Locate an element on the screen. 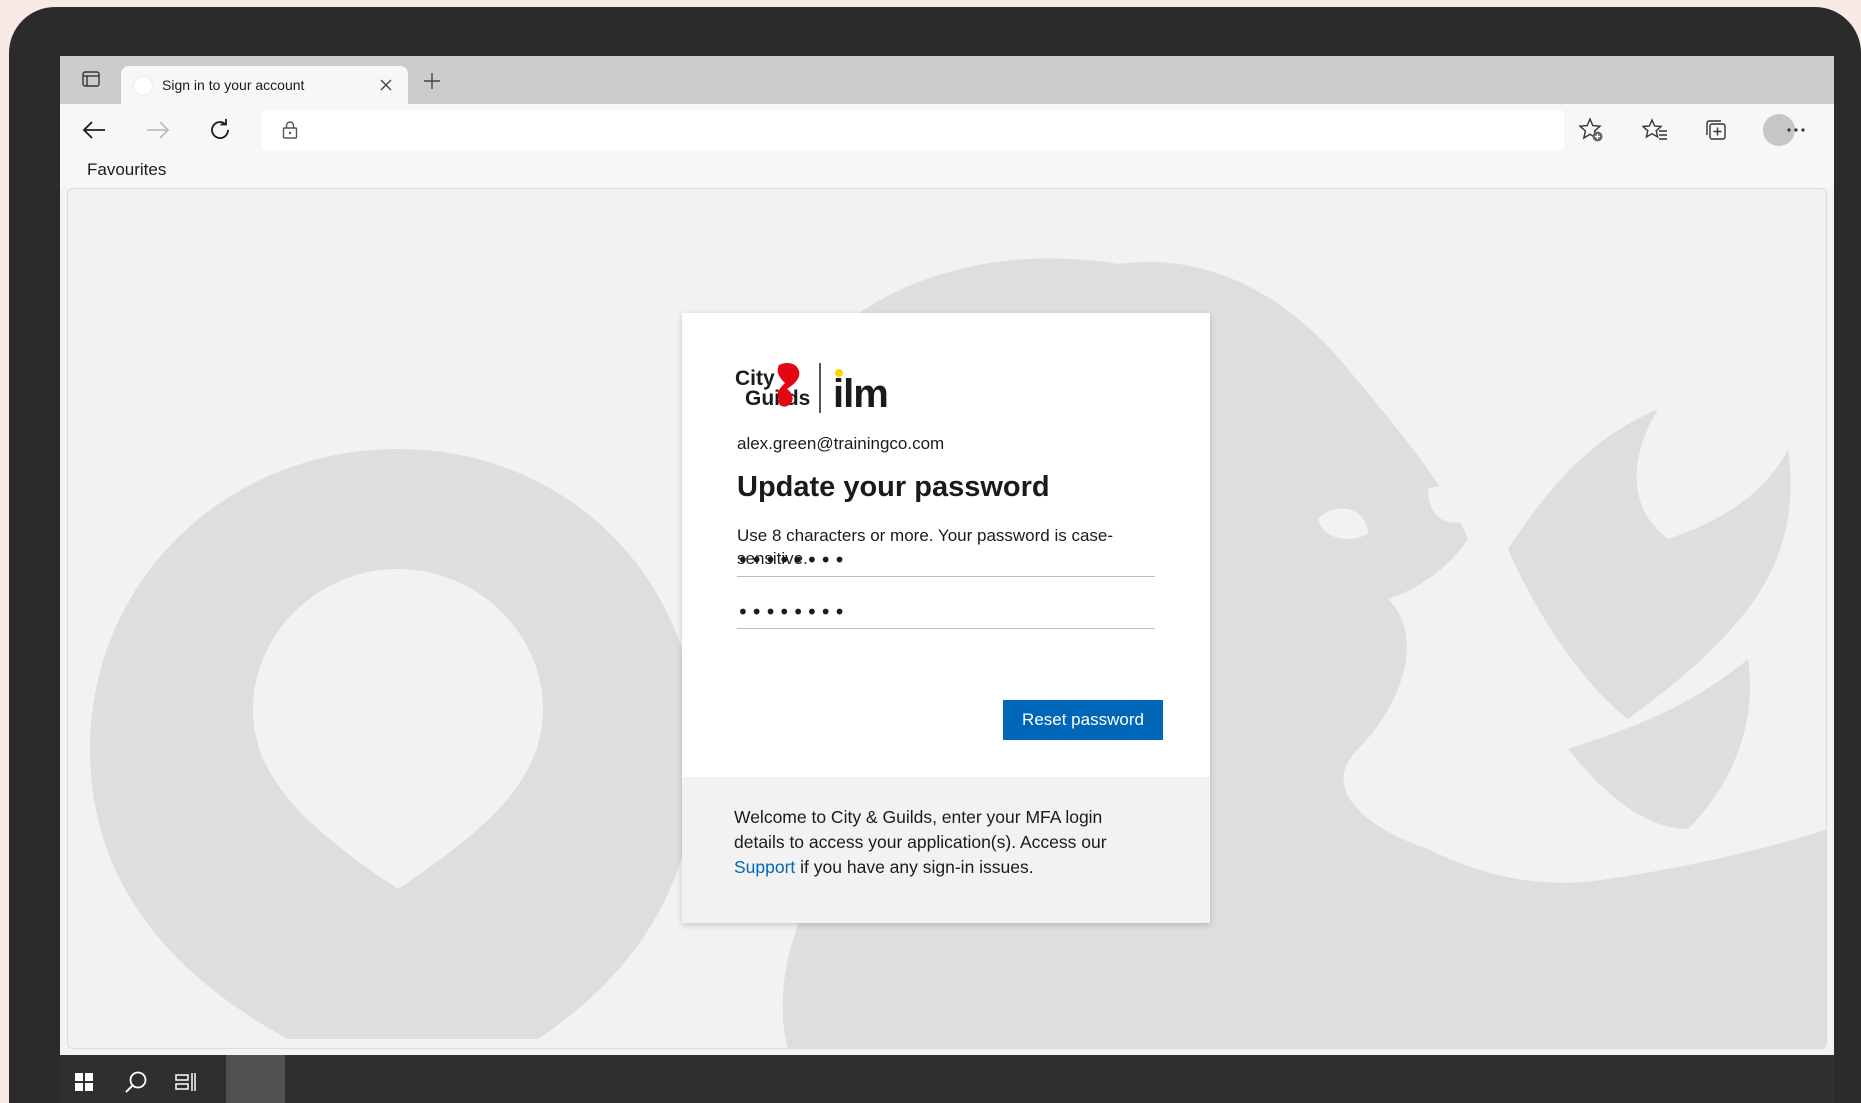  support-link: Support is located at coordinates (764, 867).